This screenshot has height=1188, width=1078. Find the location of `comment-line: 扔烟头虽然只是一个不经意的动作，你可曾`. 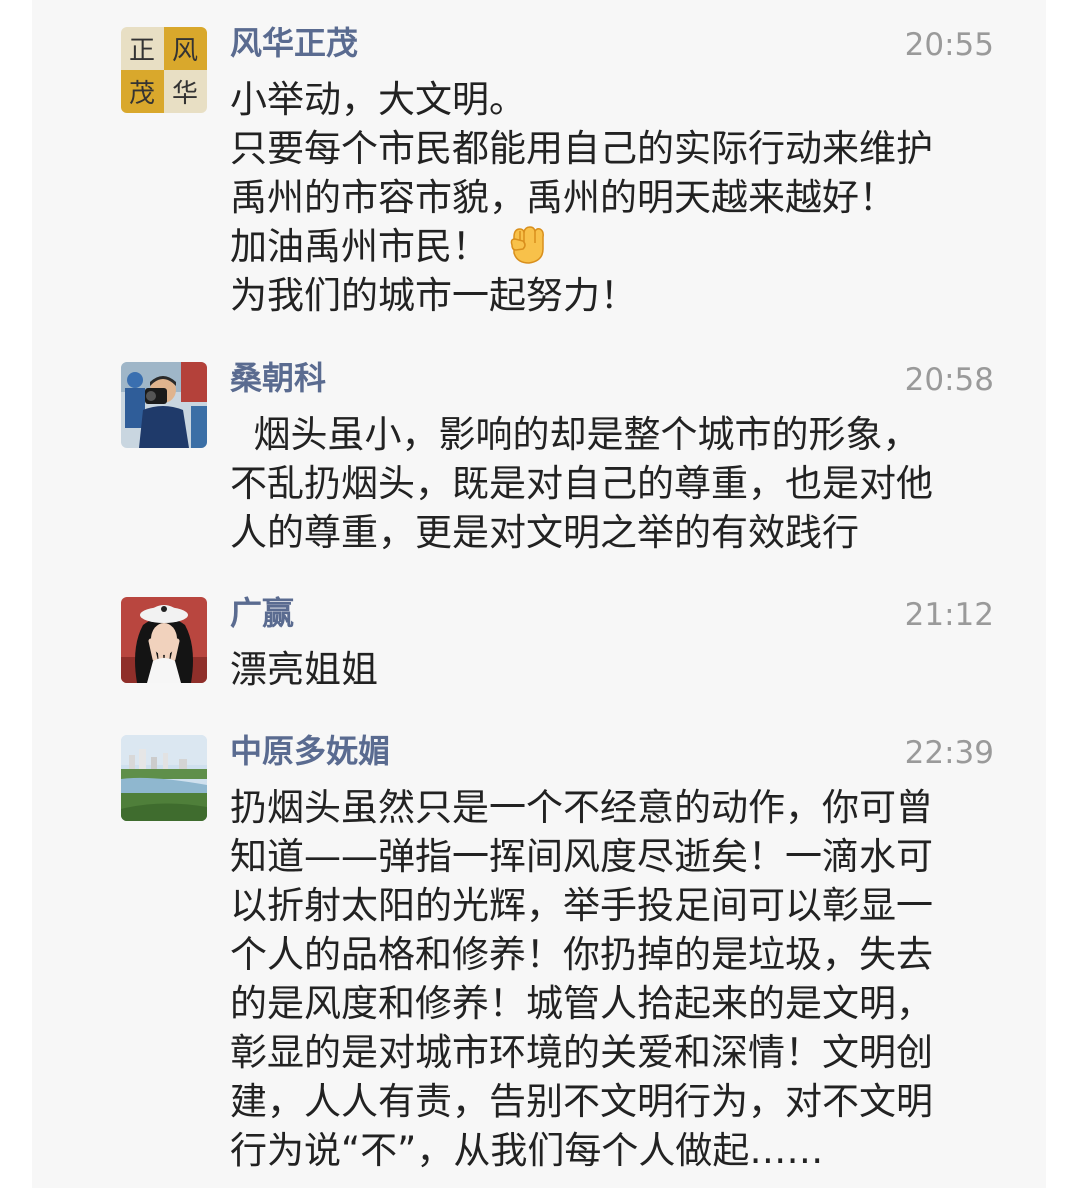

comment-line: 扔烟头虽然只是一个不经意的动作，你可曾 is located at coordinates (581, 807).